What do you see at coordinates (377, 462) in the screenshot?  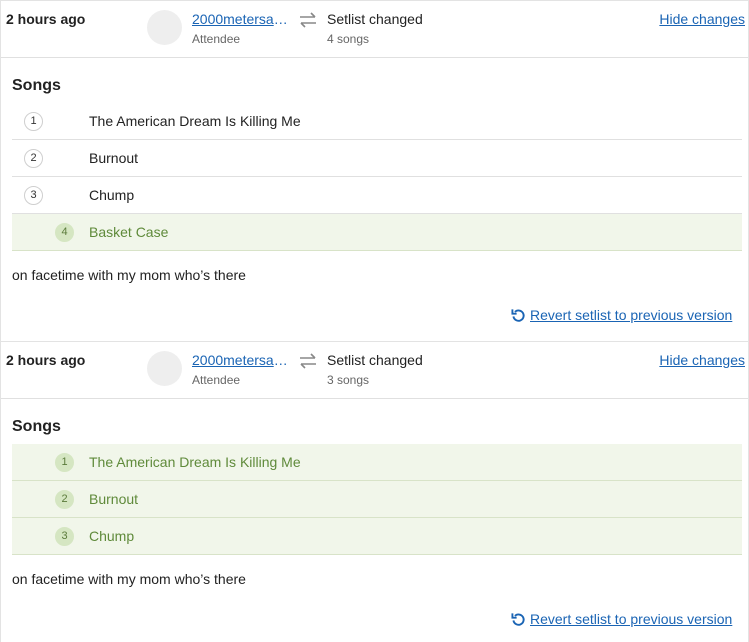 I see `song-row-added: 1 The American Dream Is Killing Me` at bounding box center [377, 462].